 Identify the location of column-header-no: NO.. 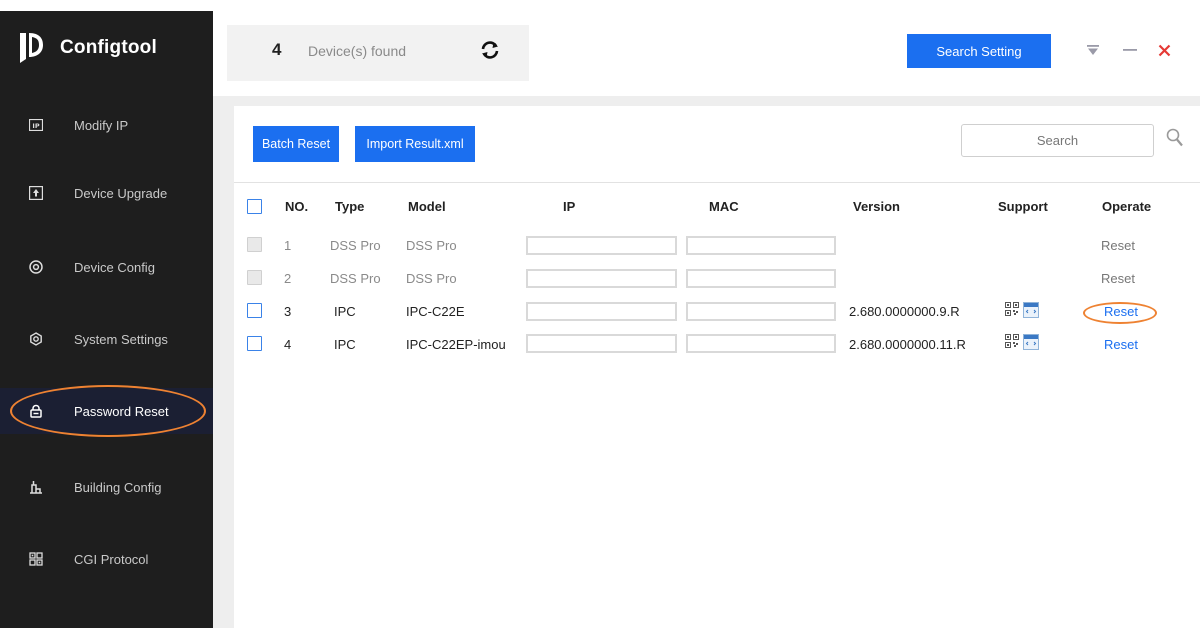
(297, 206).